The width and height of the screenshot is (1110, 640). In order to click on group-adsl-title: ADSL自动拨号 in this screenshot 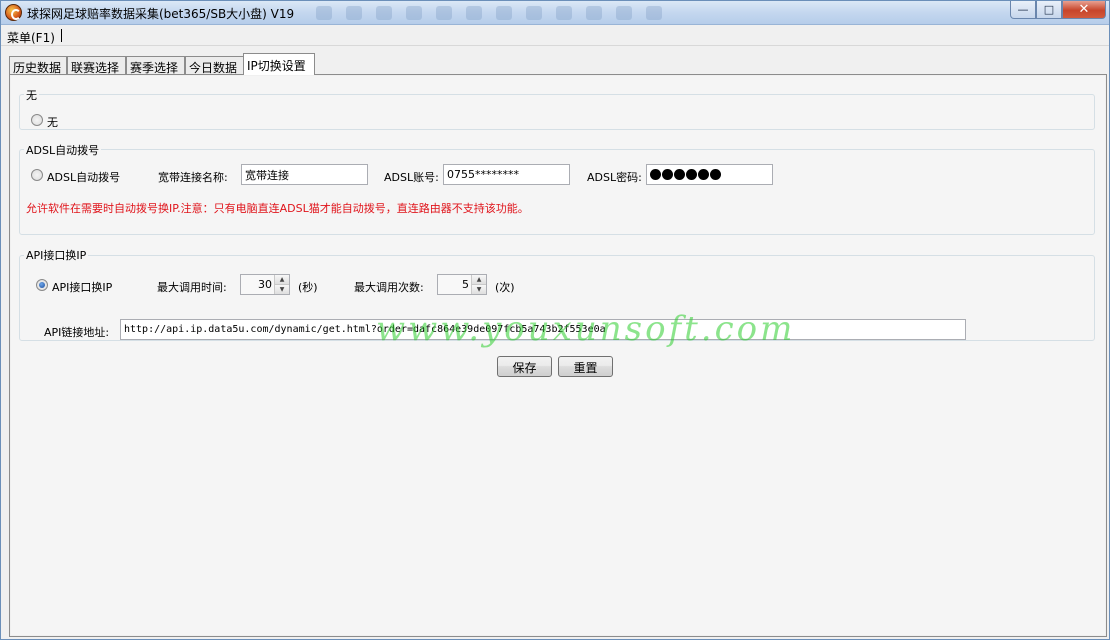, I will do `click(63, 150)`.